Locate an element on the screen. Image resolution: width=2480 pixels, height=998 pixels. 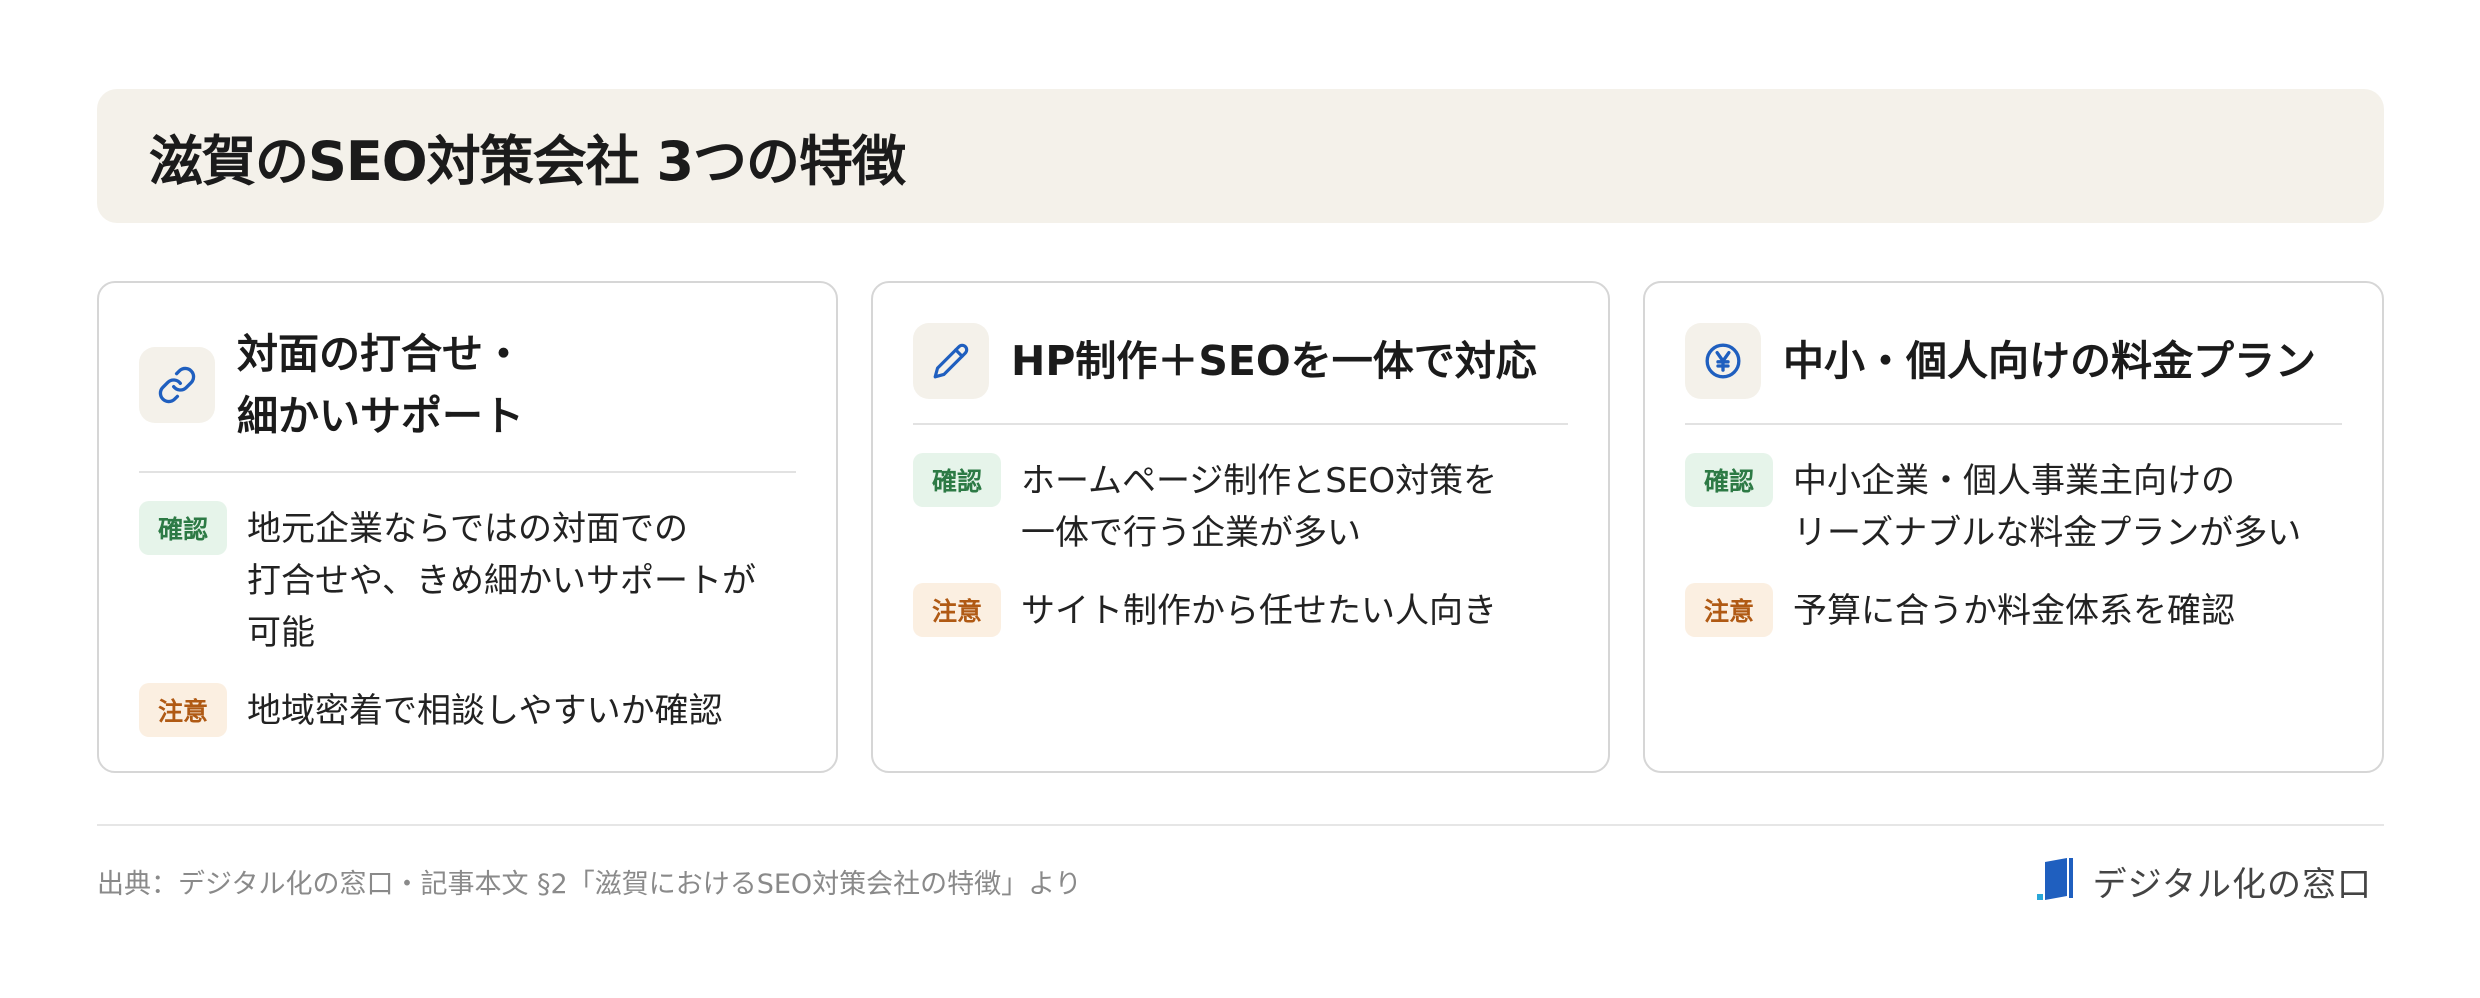
yen-icon is located at coordinates (1723, 361).